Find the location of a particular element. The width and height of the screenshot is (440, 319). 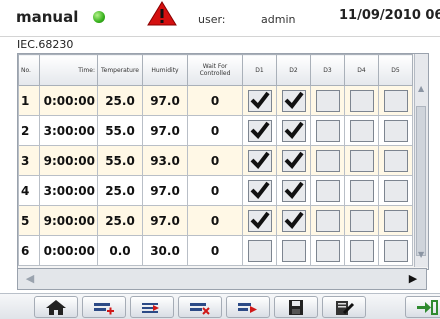

row-number: 5 is located at coordinates (29, 220).